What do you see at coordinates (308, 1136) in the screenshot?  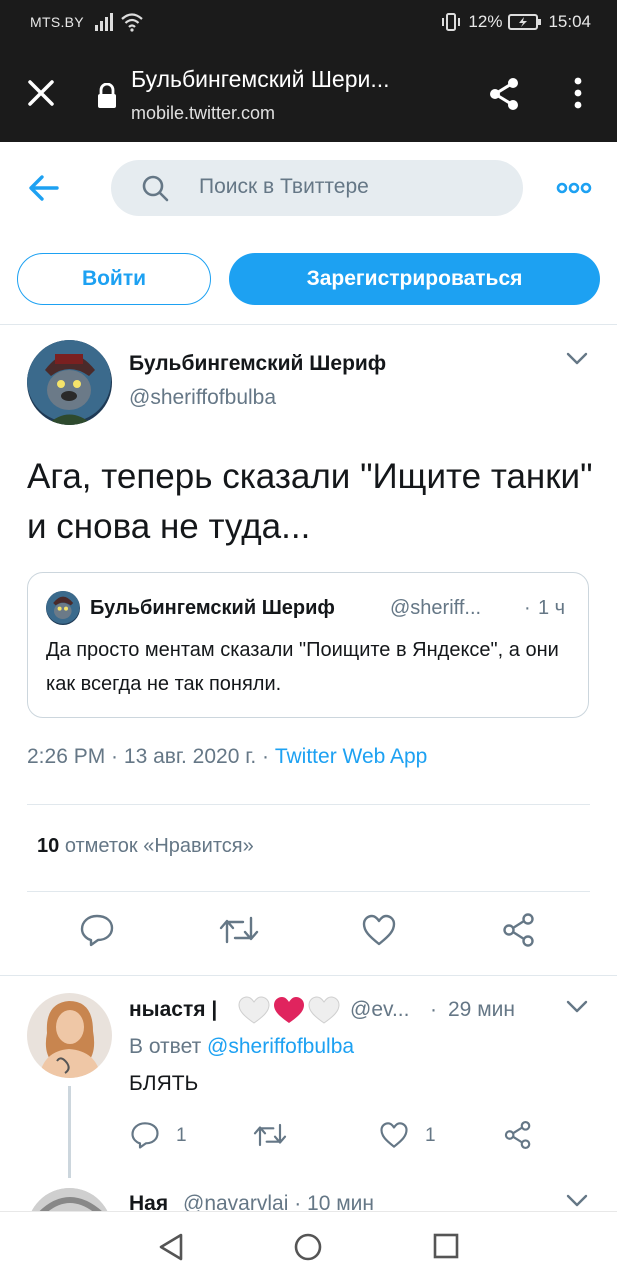 I see `reply-actions: 1 1` at bounding box center [308, 1136].